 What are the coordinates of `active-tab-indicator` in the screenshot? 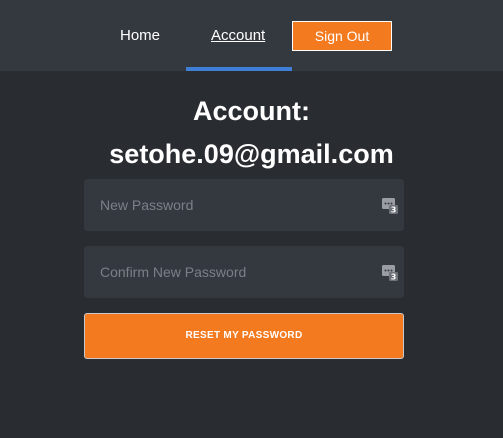 It's located at (239, 69).